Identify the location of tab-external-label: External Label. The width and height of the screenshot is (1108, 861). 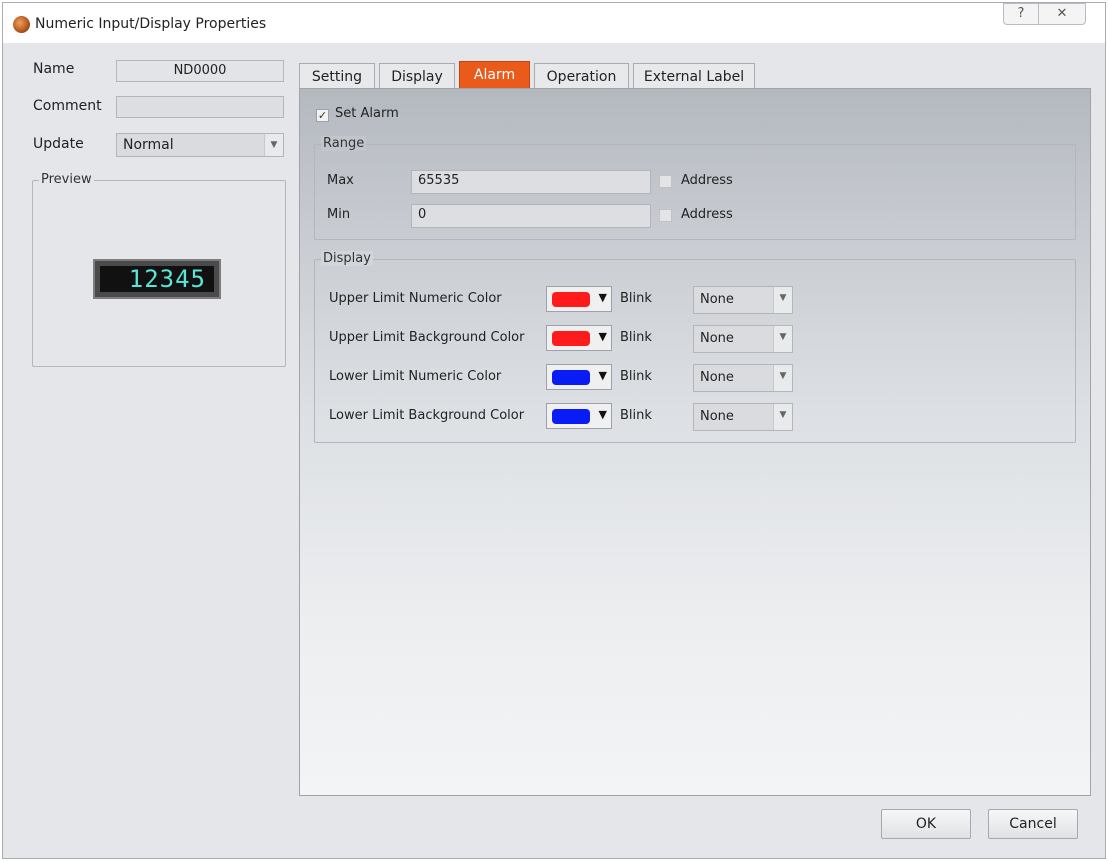
(694, 76).